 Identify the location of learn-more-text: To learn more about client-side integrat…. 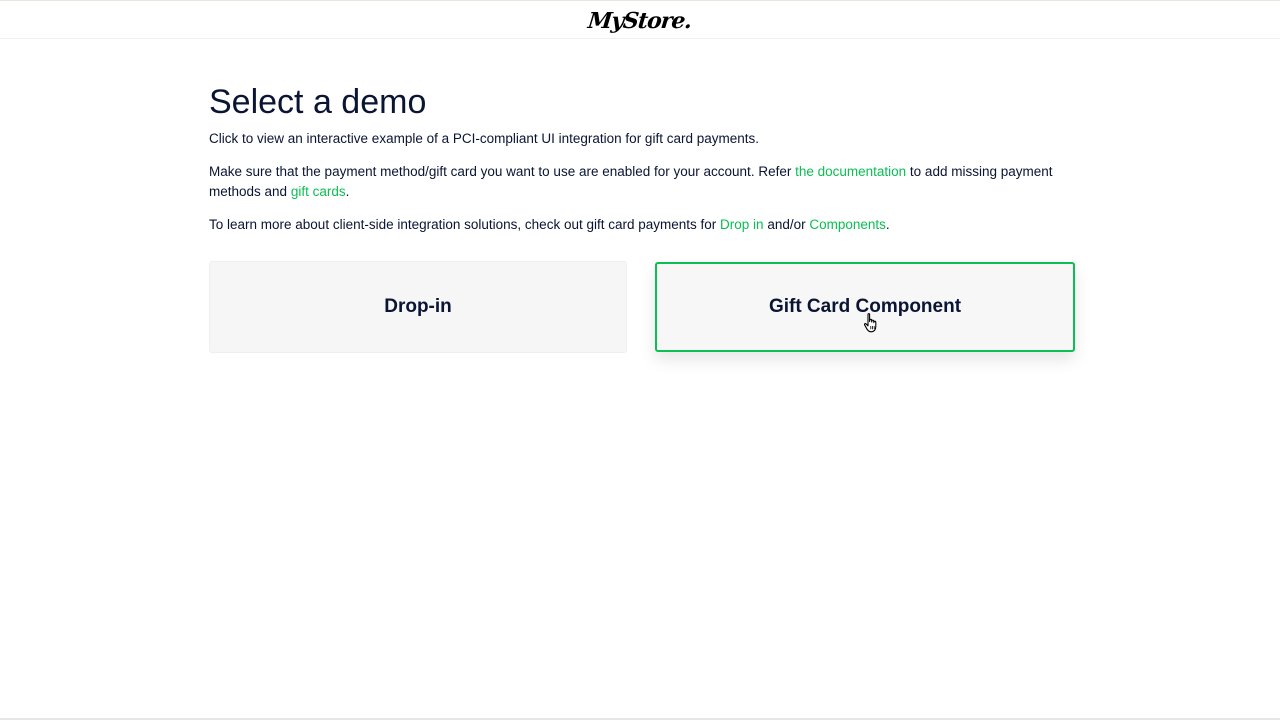
(642, 225).